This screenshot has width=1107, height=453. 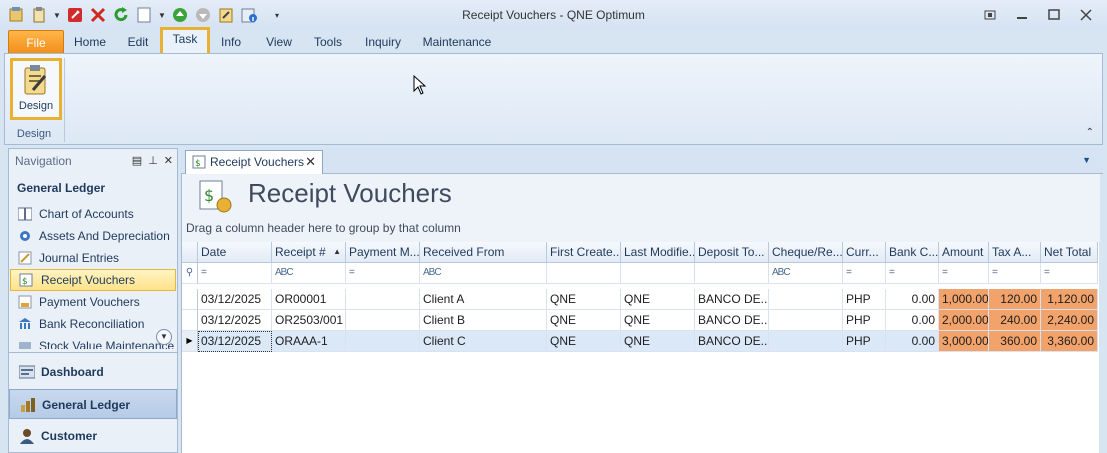 I want to click on close-window-icon, so click(x=1086, y=15).